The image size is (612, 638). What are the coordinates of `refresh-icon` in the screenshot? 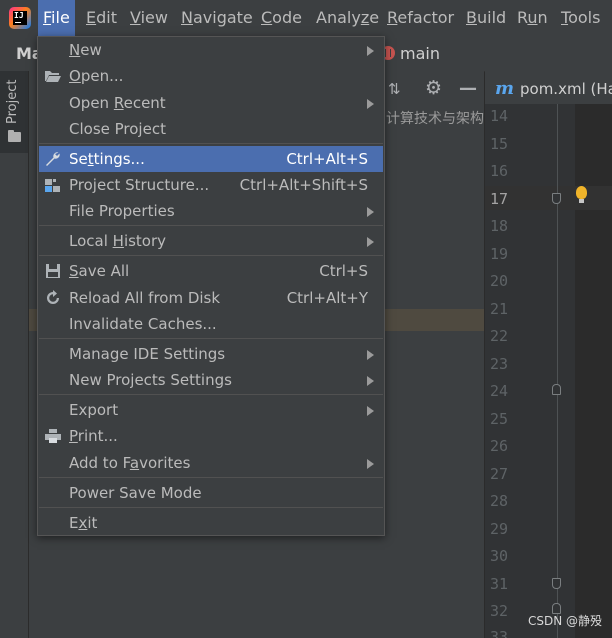 It's located at (53, 298).